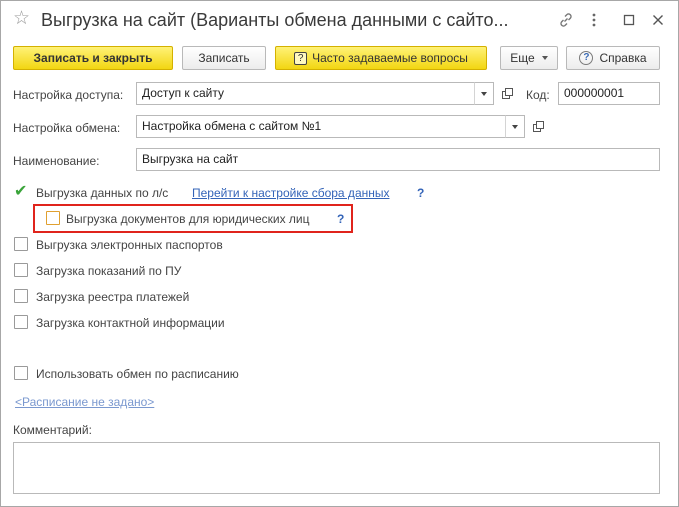 This screenshot has width=679, height=507. Describe the element at coordinates (137, 374) in the screenshot. I see `schedule-label: Использовать обмен по расписанию` at that location.